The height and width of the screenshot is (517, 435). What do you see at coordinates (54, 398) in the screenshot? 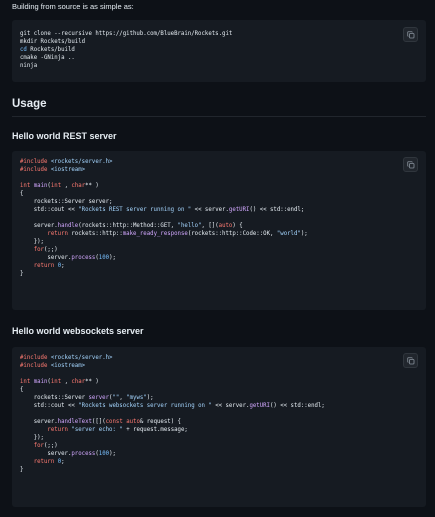
I see `code-token: rockets::Server` at bounding box center [54, 398].